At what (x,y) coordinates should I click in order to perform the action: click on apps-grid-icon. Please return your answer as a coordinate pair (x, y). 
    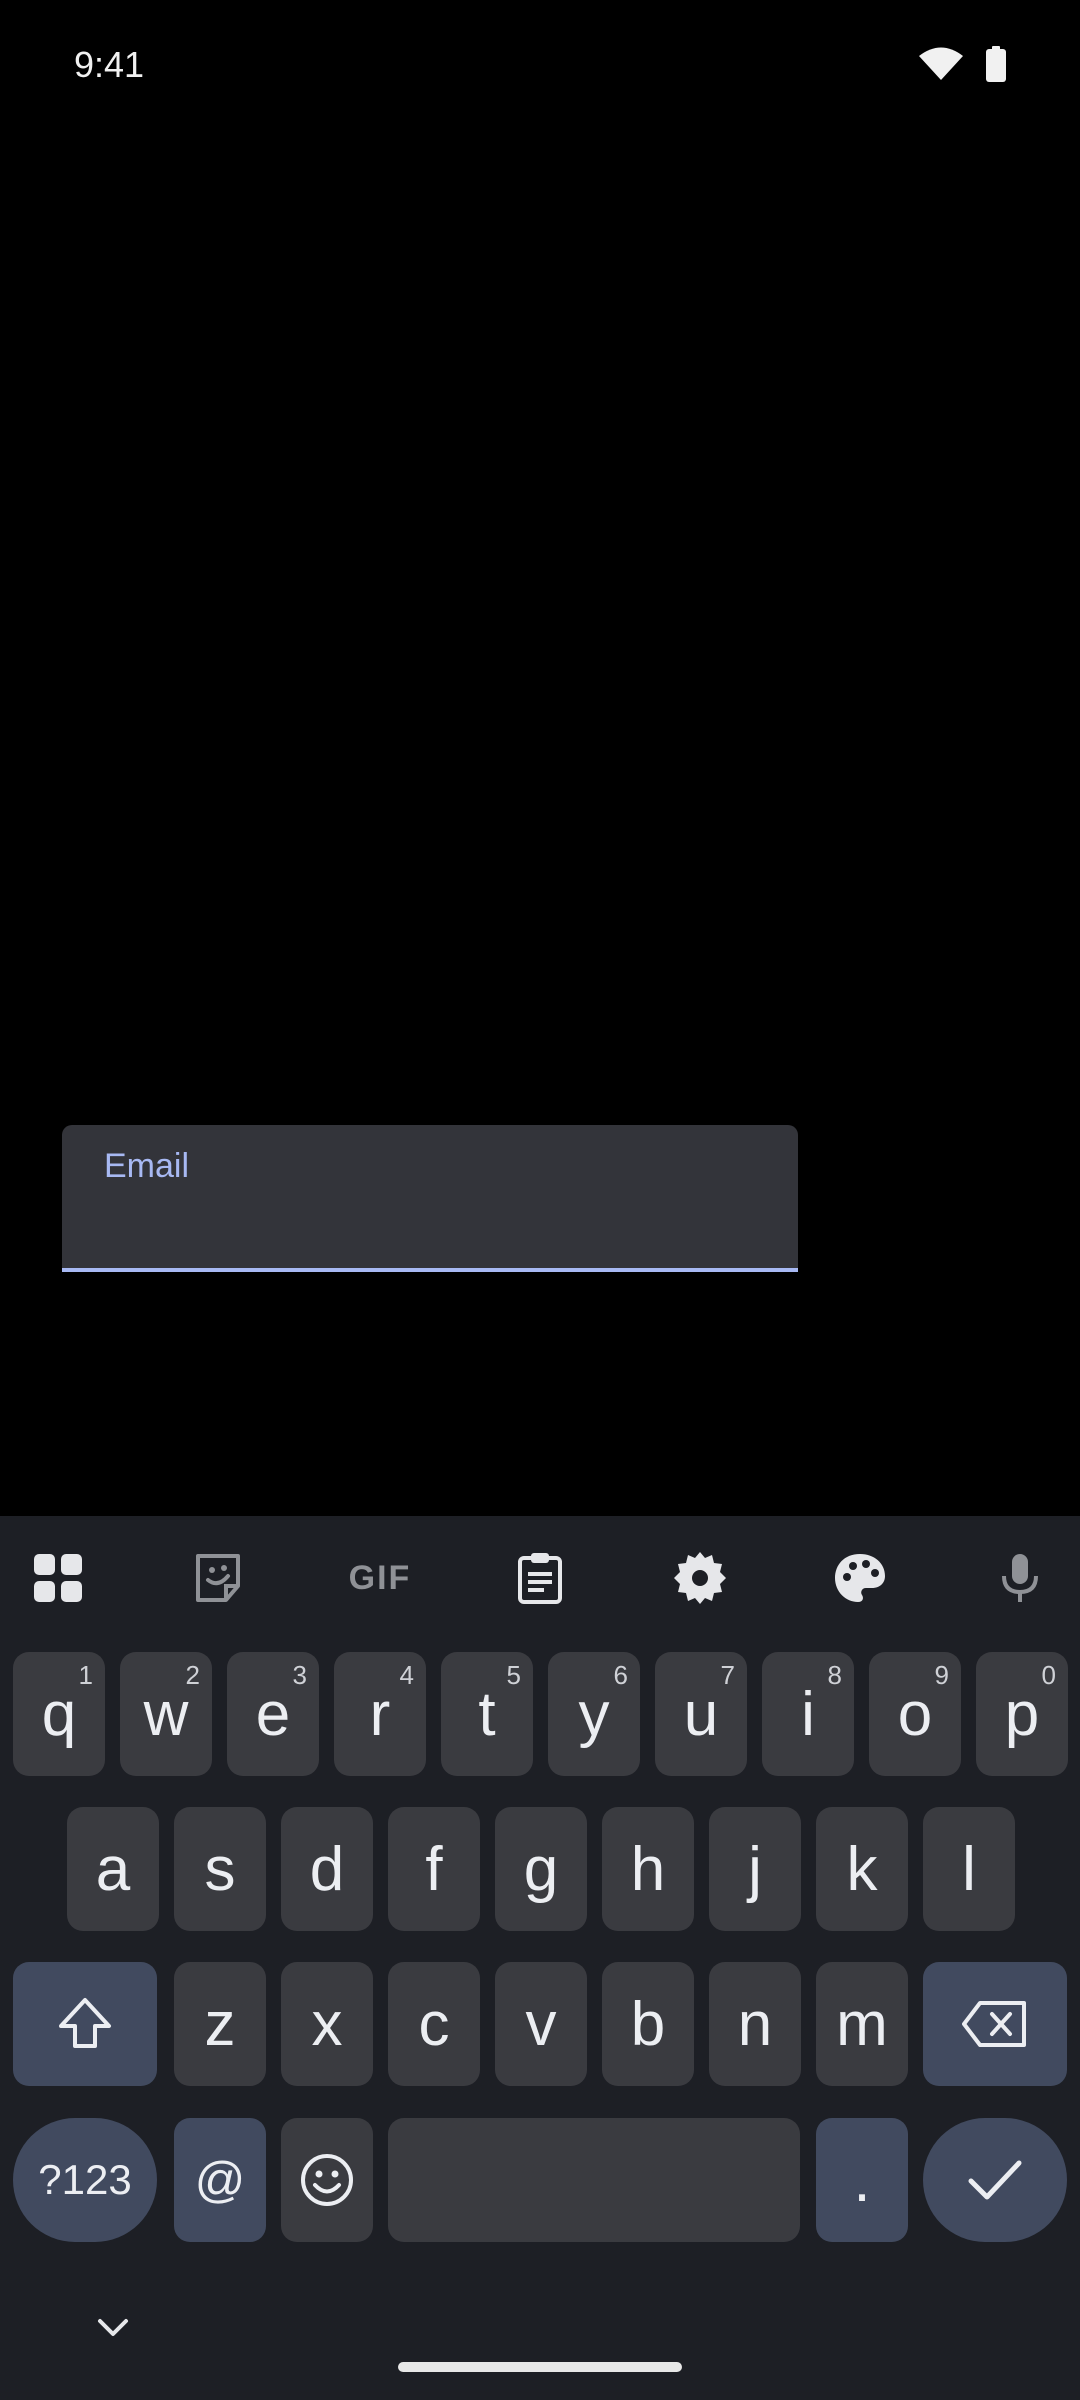
    Looking at the image, I should click on (58, 1578).